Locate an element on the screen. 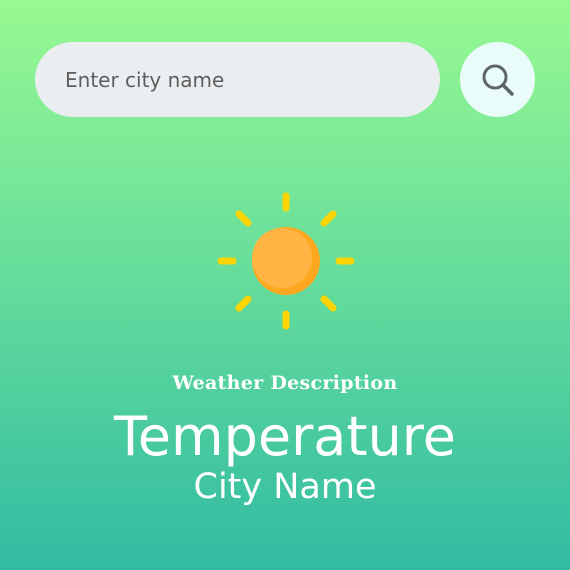 The width and height of the screenshot is (570, 570). weather-description: Weather Description is located at coordinates (285, 383).